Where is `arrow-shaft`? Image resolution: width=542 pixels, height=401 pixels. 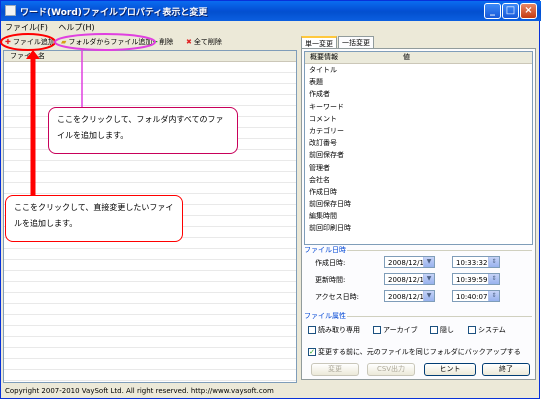
arrow-shaft is located at coordinates (33, 127).